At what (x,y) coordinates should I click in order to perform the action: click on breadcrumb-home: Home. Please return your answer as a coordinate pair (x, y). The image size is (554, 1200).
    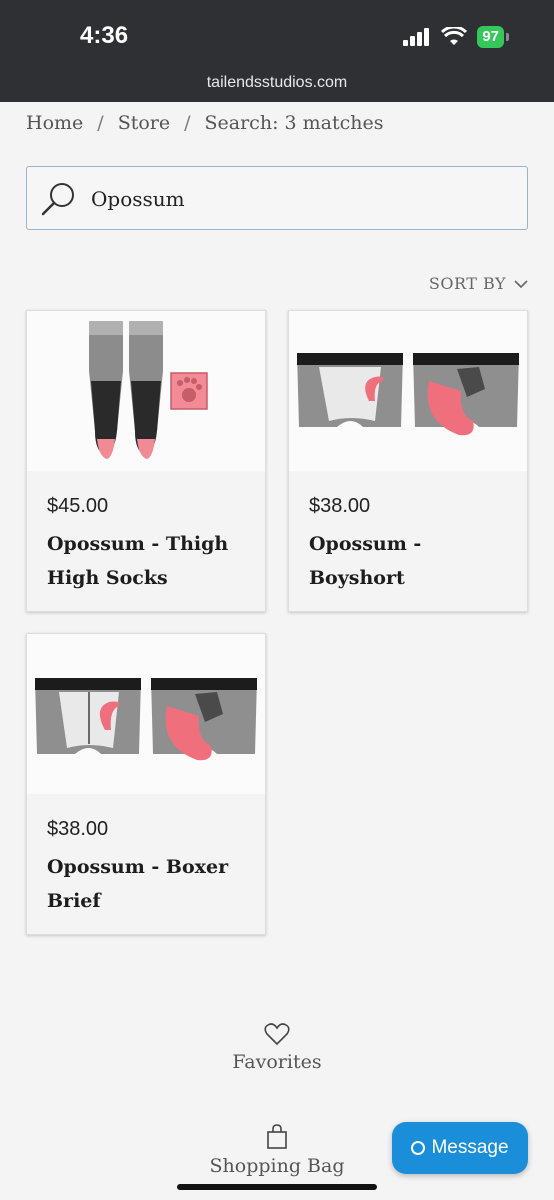
    Looking at the image, I should click on (54, 123).